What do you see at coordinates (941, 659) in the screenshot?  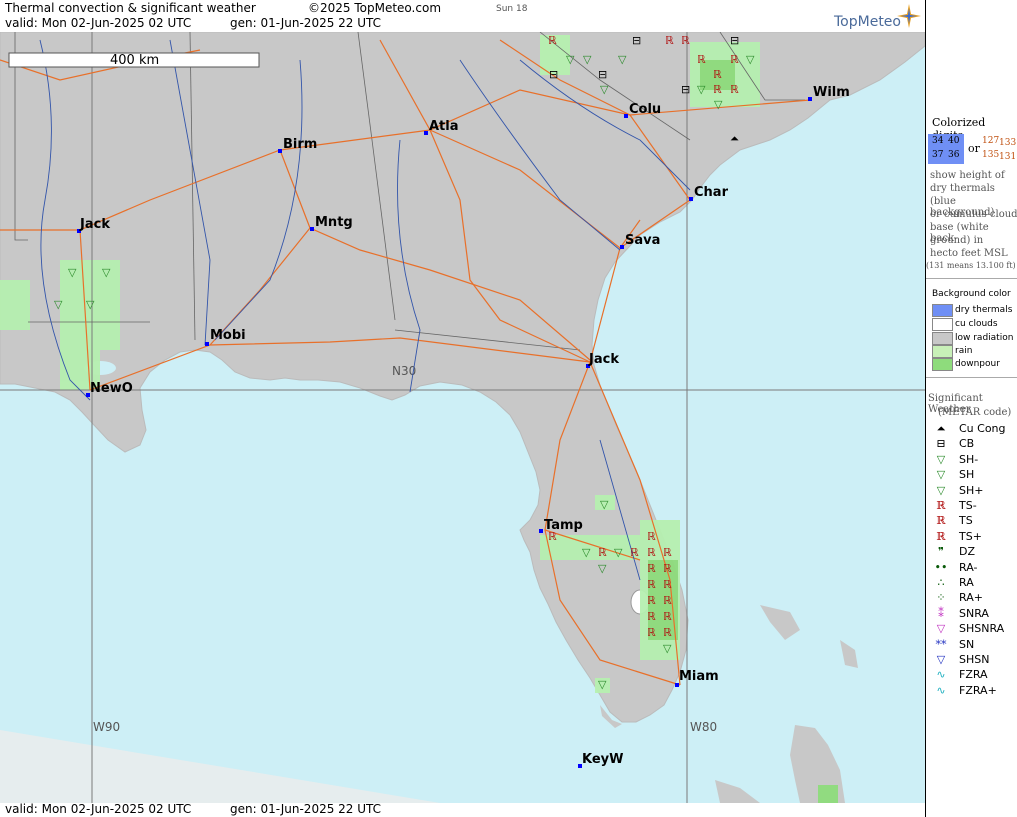 I see `snow-shower-icon: ▽` at bounding box center [941, 659].